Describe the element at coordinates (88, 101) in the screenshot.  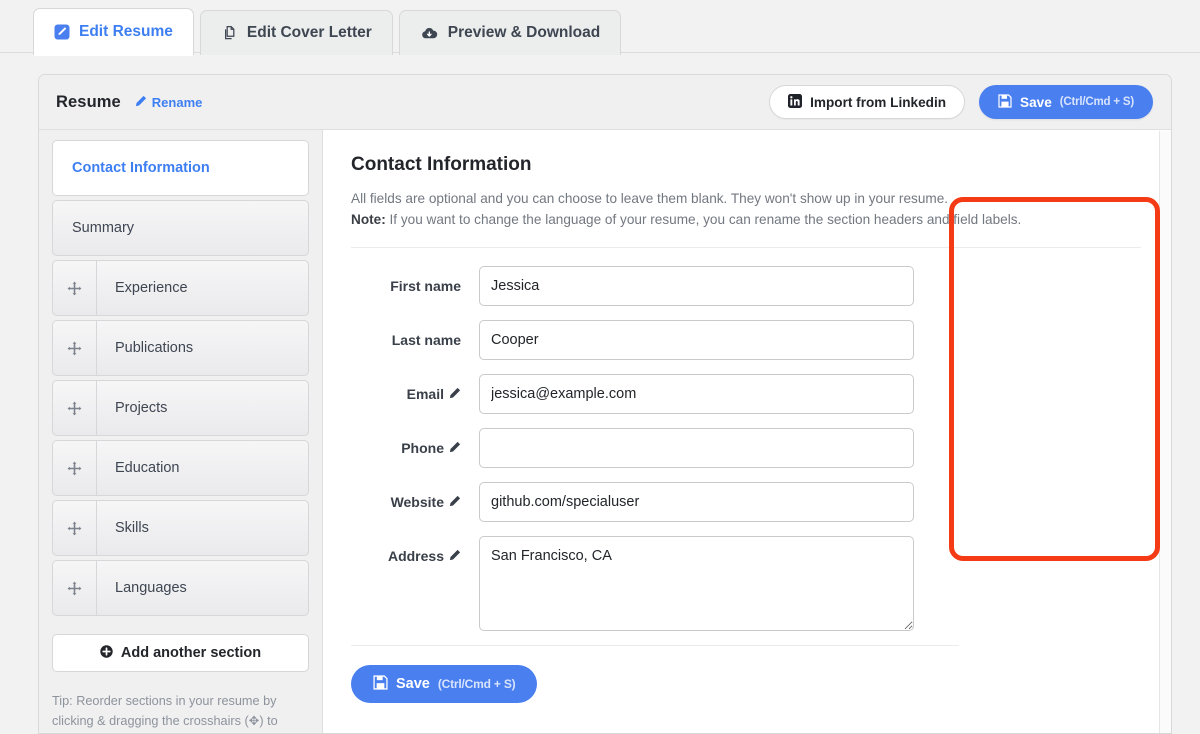
I see `page-title: Resume` at that location.